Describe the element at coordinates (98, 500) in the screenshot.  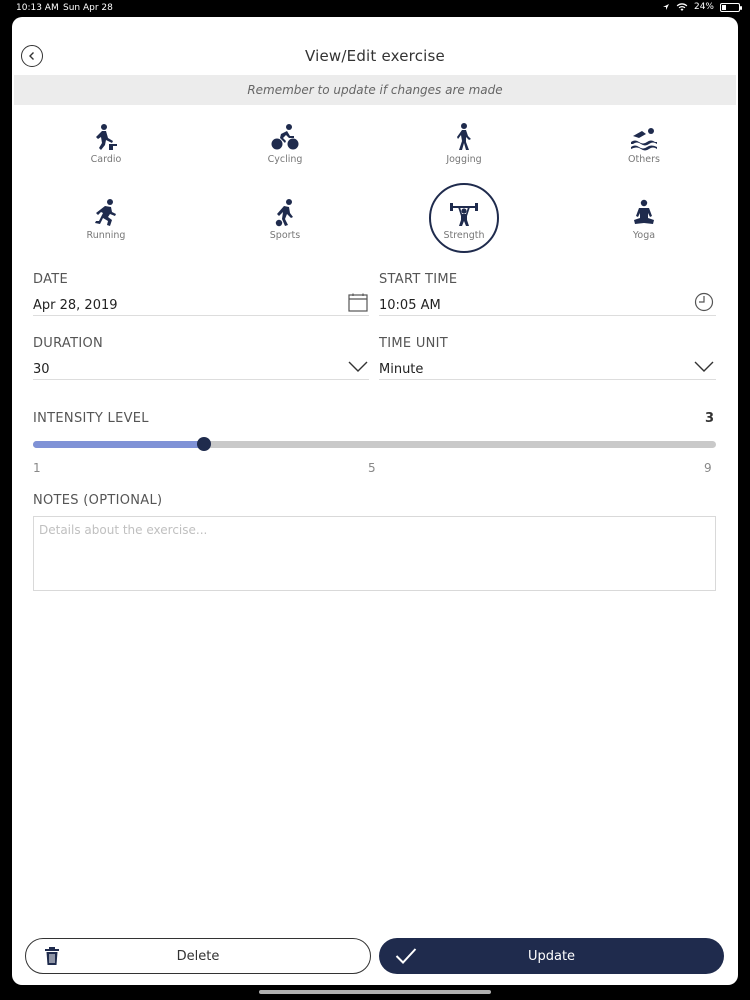
I see `notes-label: NOTES (OPTIONAL)` at that location.